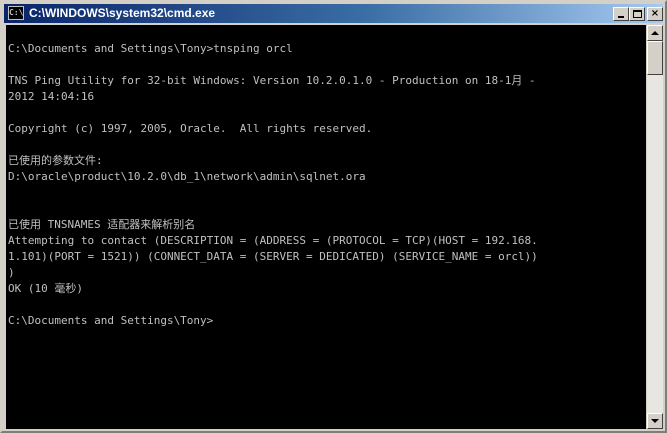 The width and height of the screenshot is (667, 433). What do you see at coordinates (51, 96) in the screenshot?
I see `console-line: 2012 14:04:16` at bounding box center [51, 96].